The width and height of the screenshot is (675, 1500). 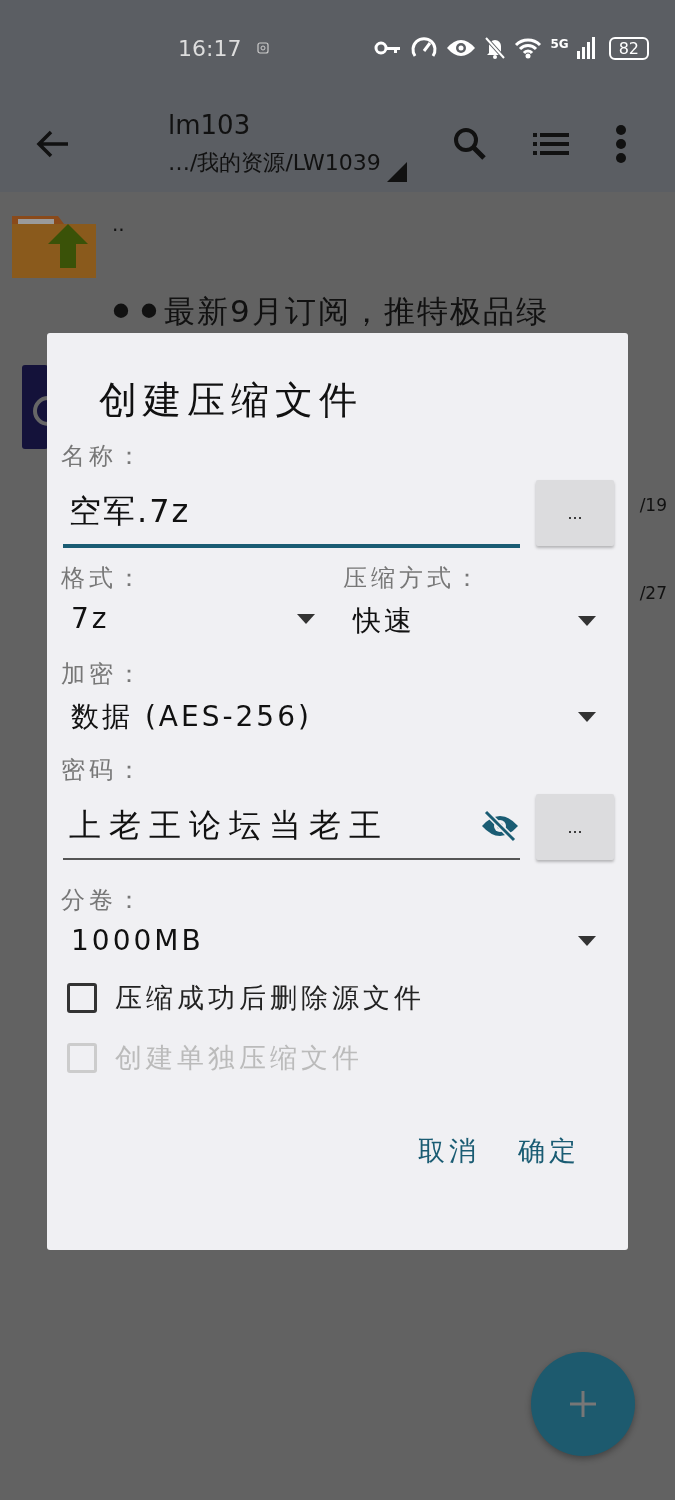 What do you see at coordinates (337, 939) in the screenshot?
I see `split-dropdown: 1000MB` at bounding box center [337, 939].